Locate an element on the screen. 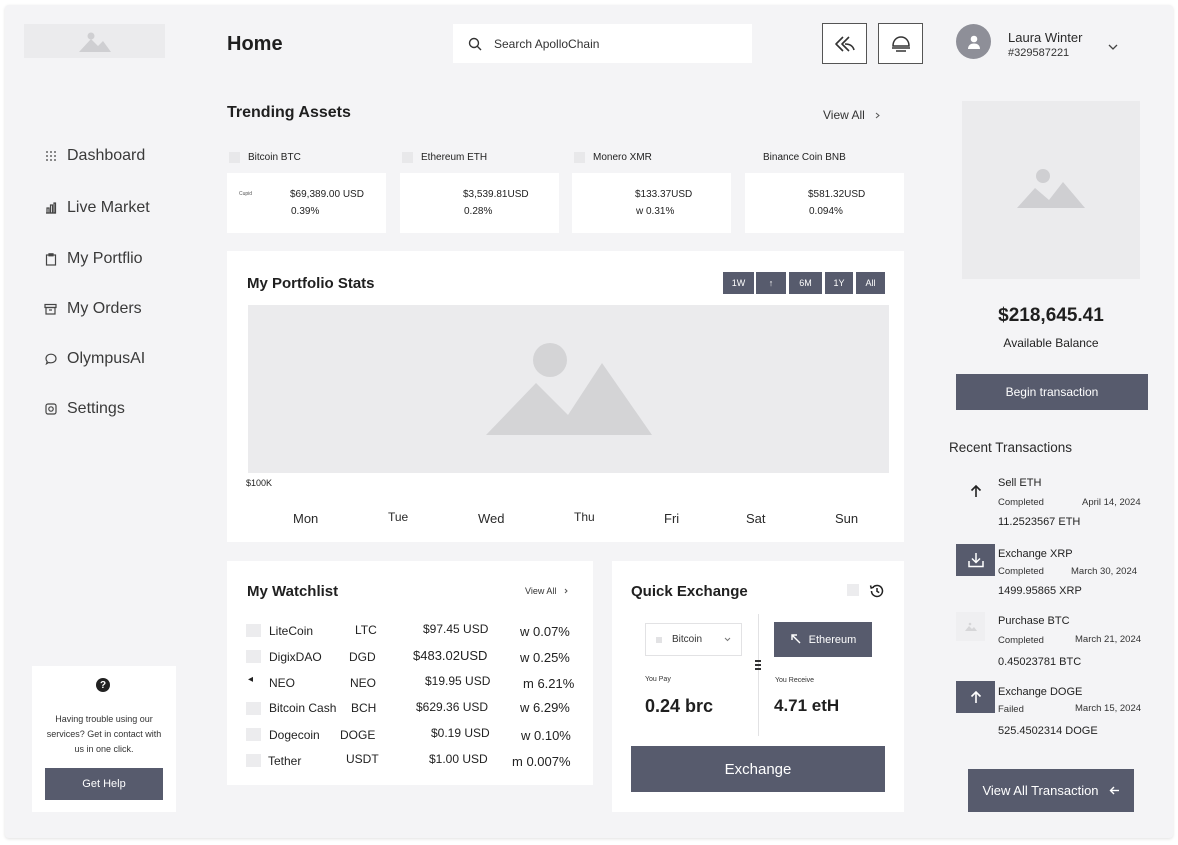  watchlist-row: Dogecoin DOGE $0.19 USD w 0.10% is located at coordinates (411, 735).